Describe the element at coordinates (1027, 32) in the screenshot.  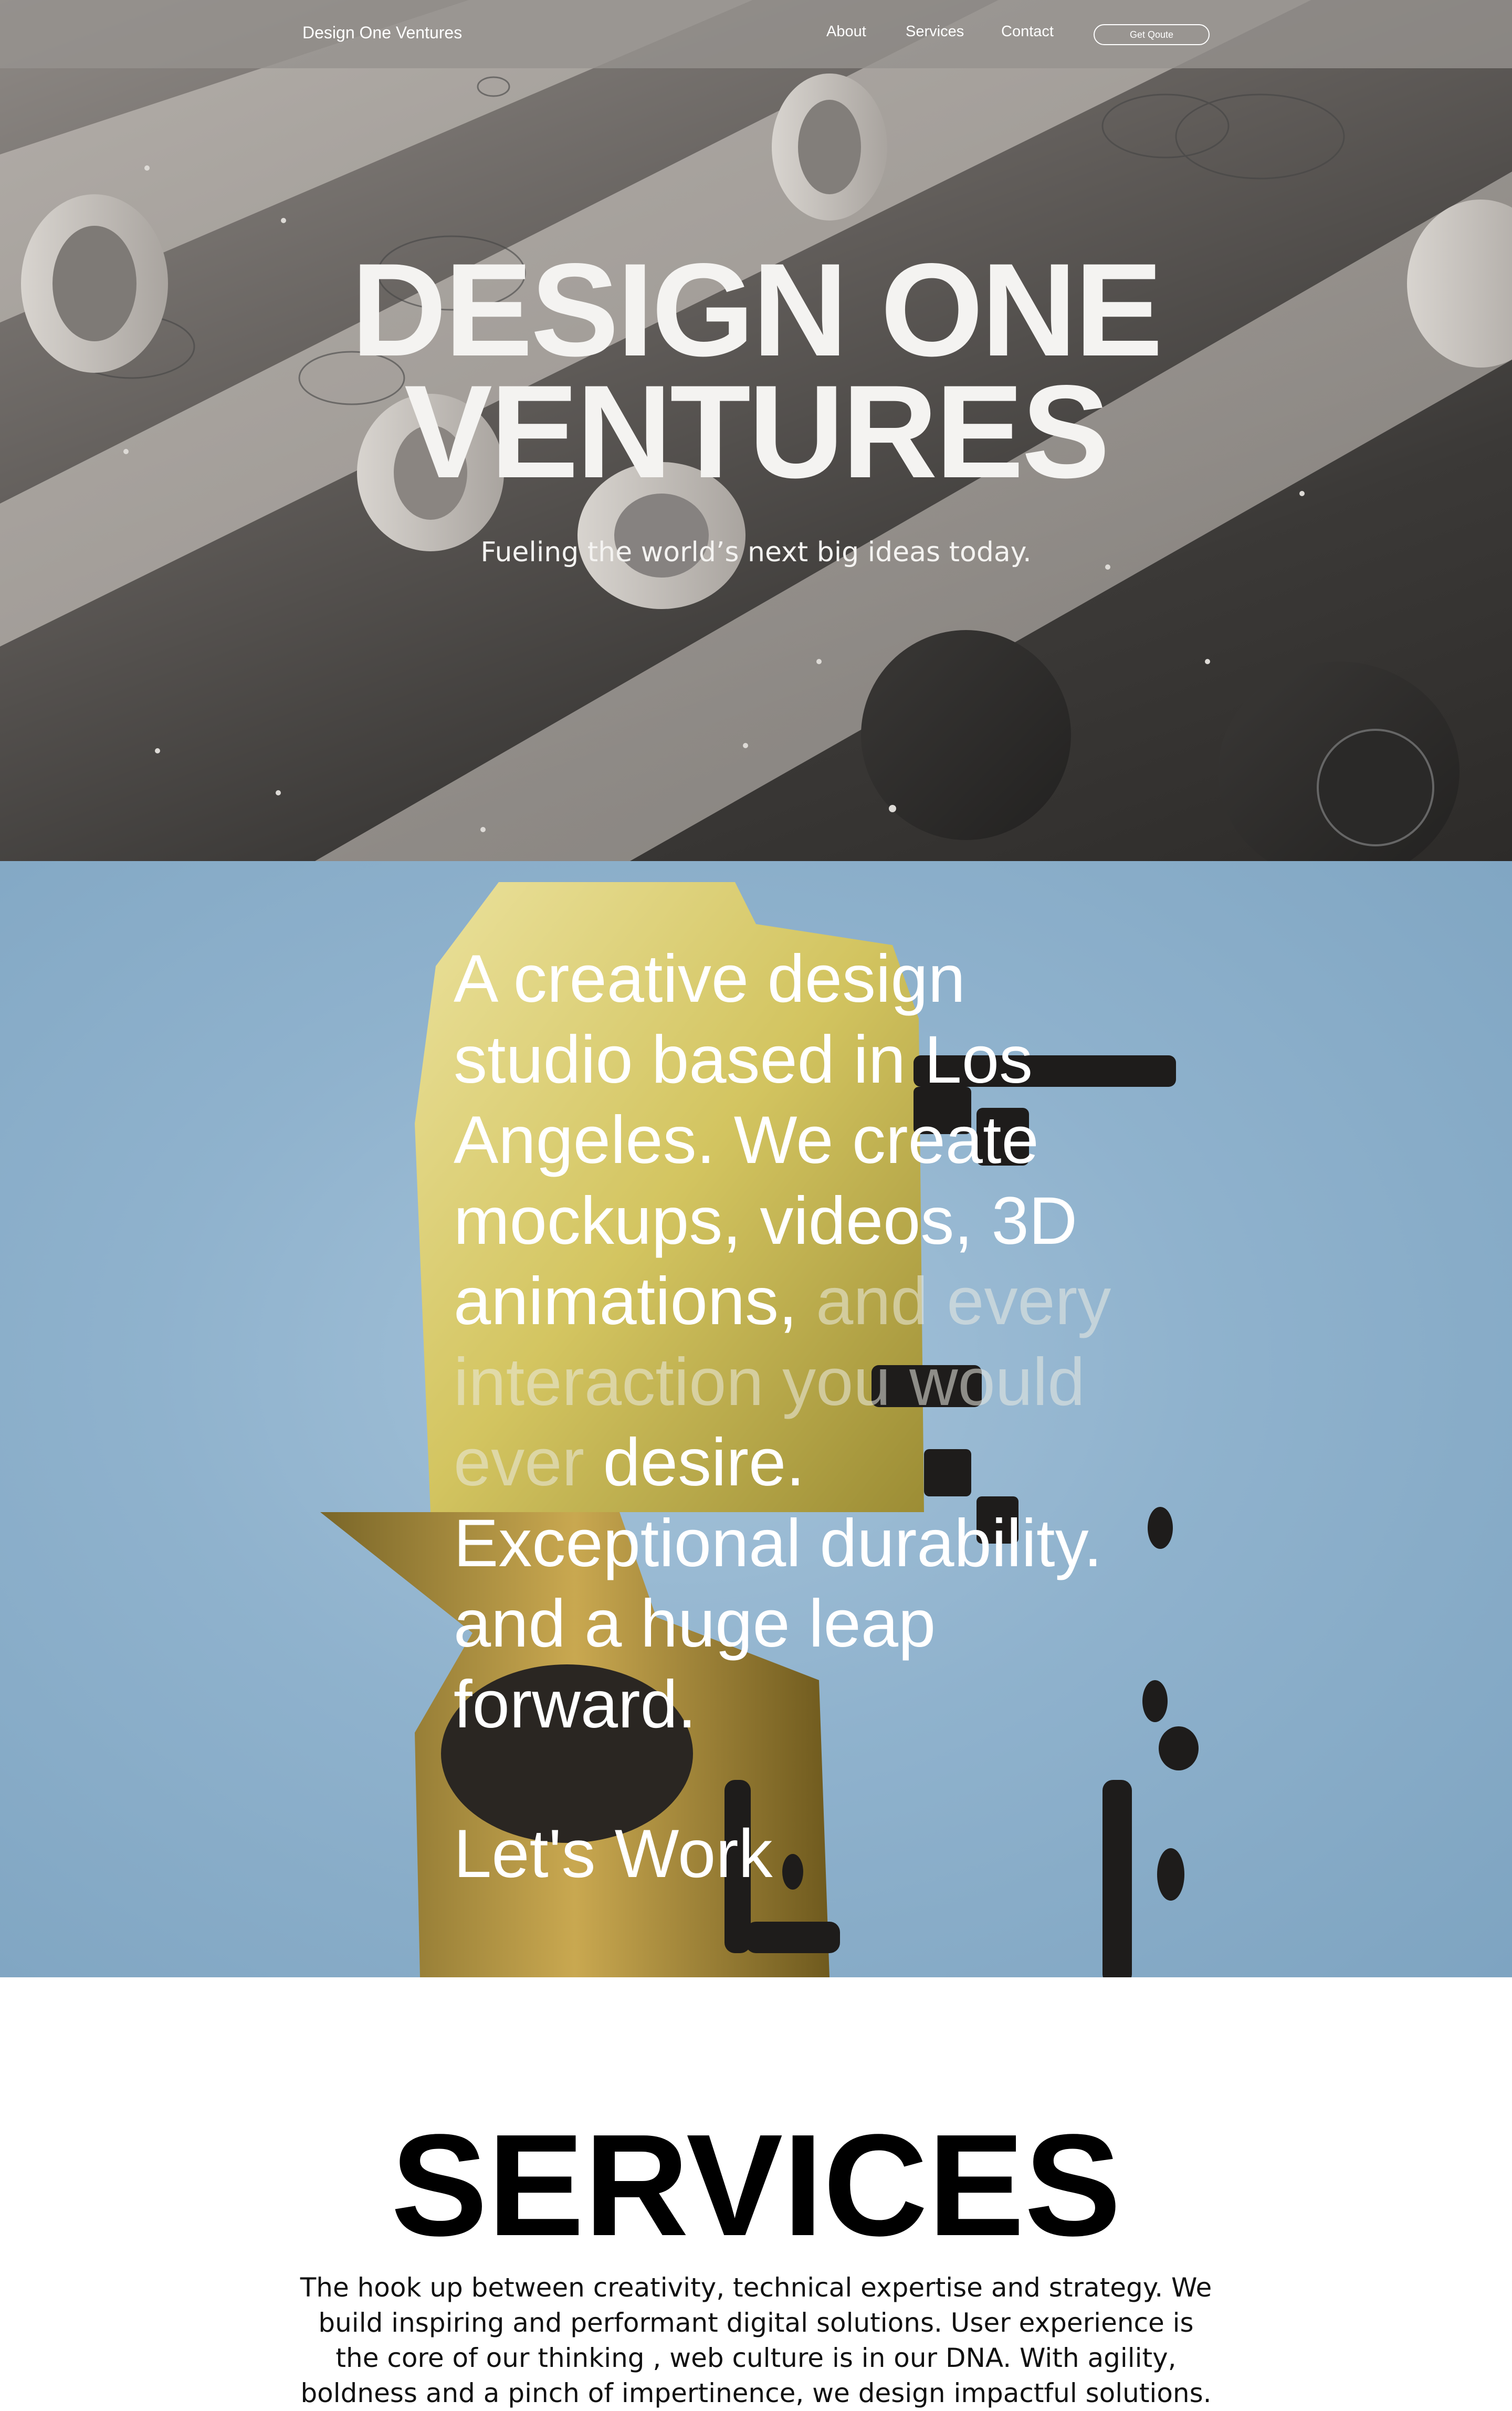
I see `nav-link-contact: Contact` at that location.